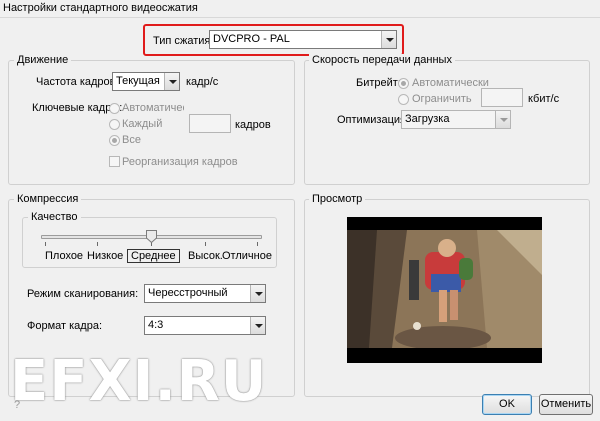 Image resolution: width=600 pixels, height=421 pixels. I want to click on scan-mode-value: Чересстрочный, so click(188, 293).